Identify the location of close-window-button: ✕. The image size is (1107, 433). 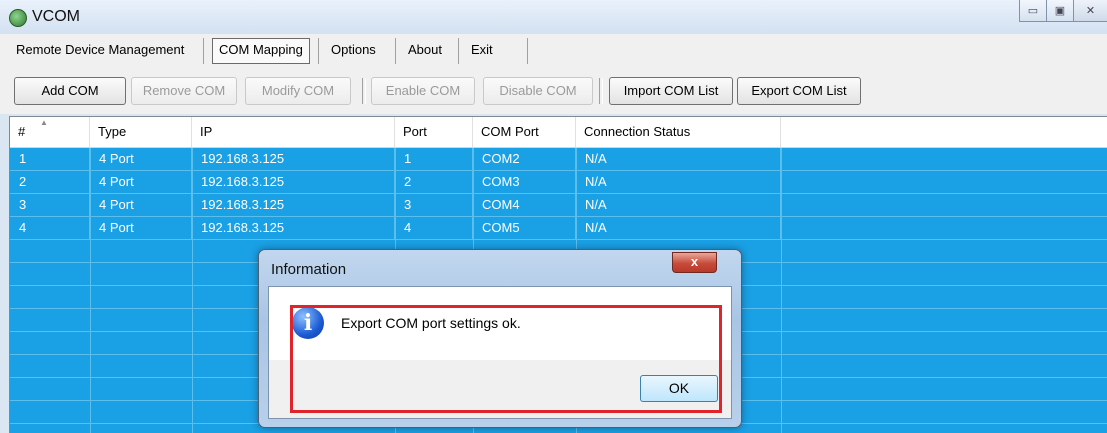
(1090, 11).